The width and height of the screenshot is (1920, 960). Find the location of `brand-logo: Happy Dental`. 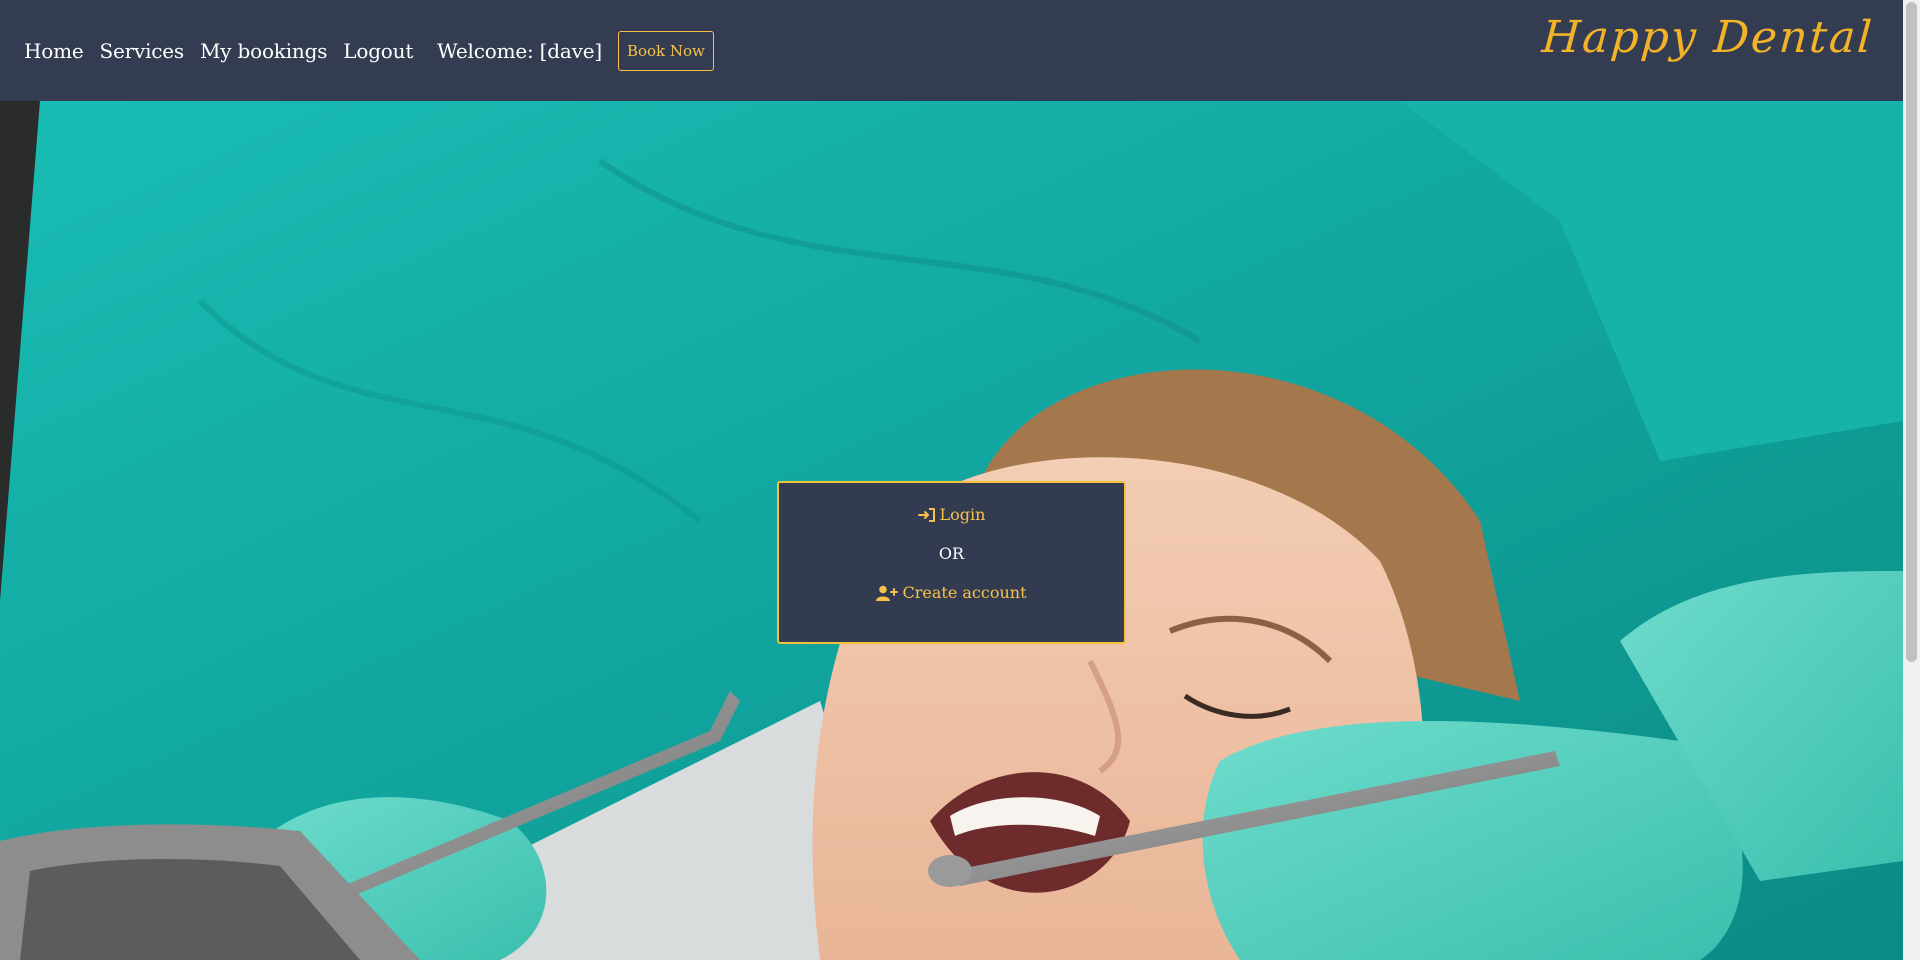

brand-logo: Happy Dental is located at coordinates (1707, 37).